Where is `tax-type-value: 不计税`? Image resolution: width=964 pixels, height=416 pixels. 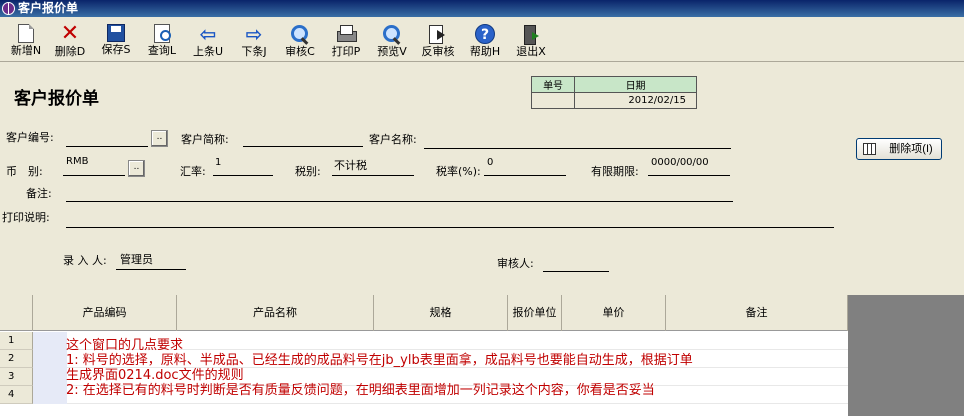 tax-type-value: 不计税 is located at coordinates (350, 165).